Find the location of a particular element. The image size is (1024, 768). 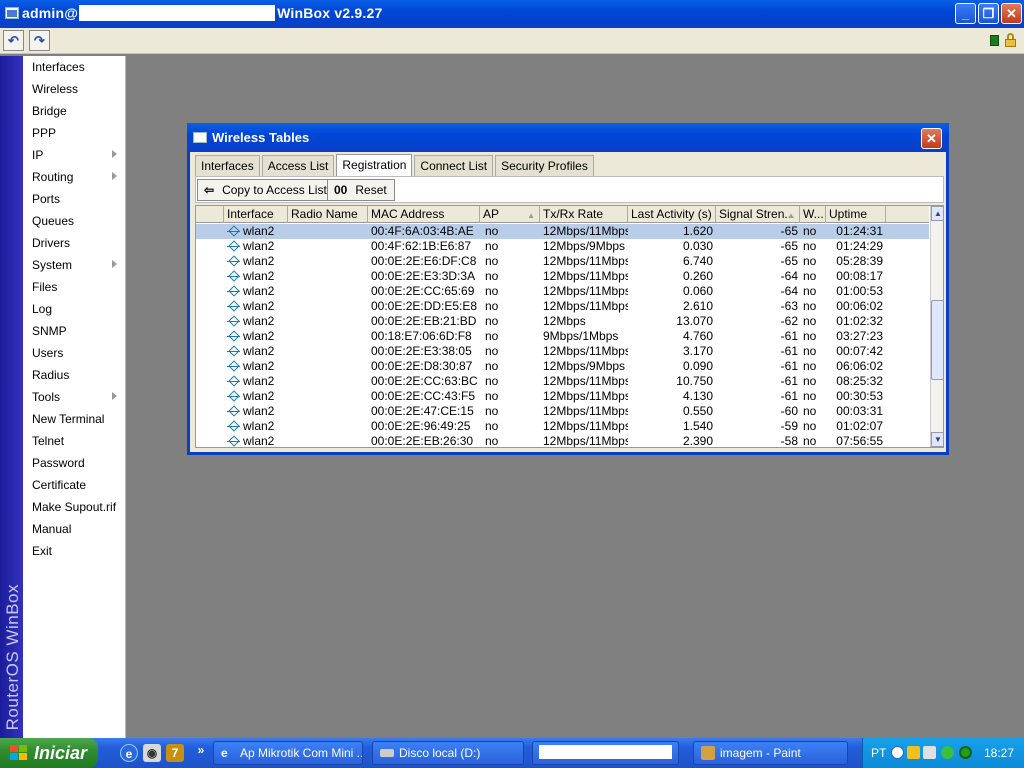

cell-wds: no is located at coordinates (810, 366).